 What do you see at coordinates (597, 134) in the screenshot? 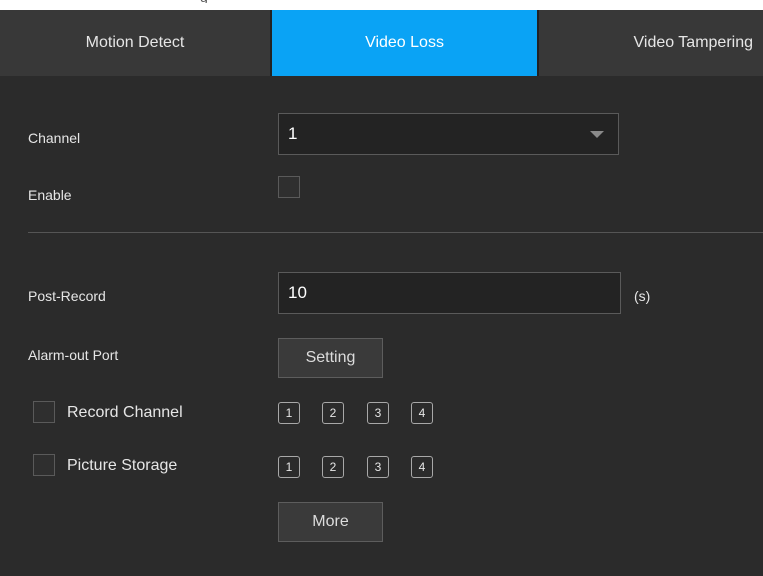
I see `chevron-down-icon` at bounding box center [597, 134].